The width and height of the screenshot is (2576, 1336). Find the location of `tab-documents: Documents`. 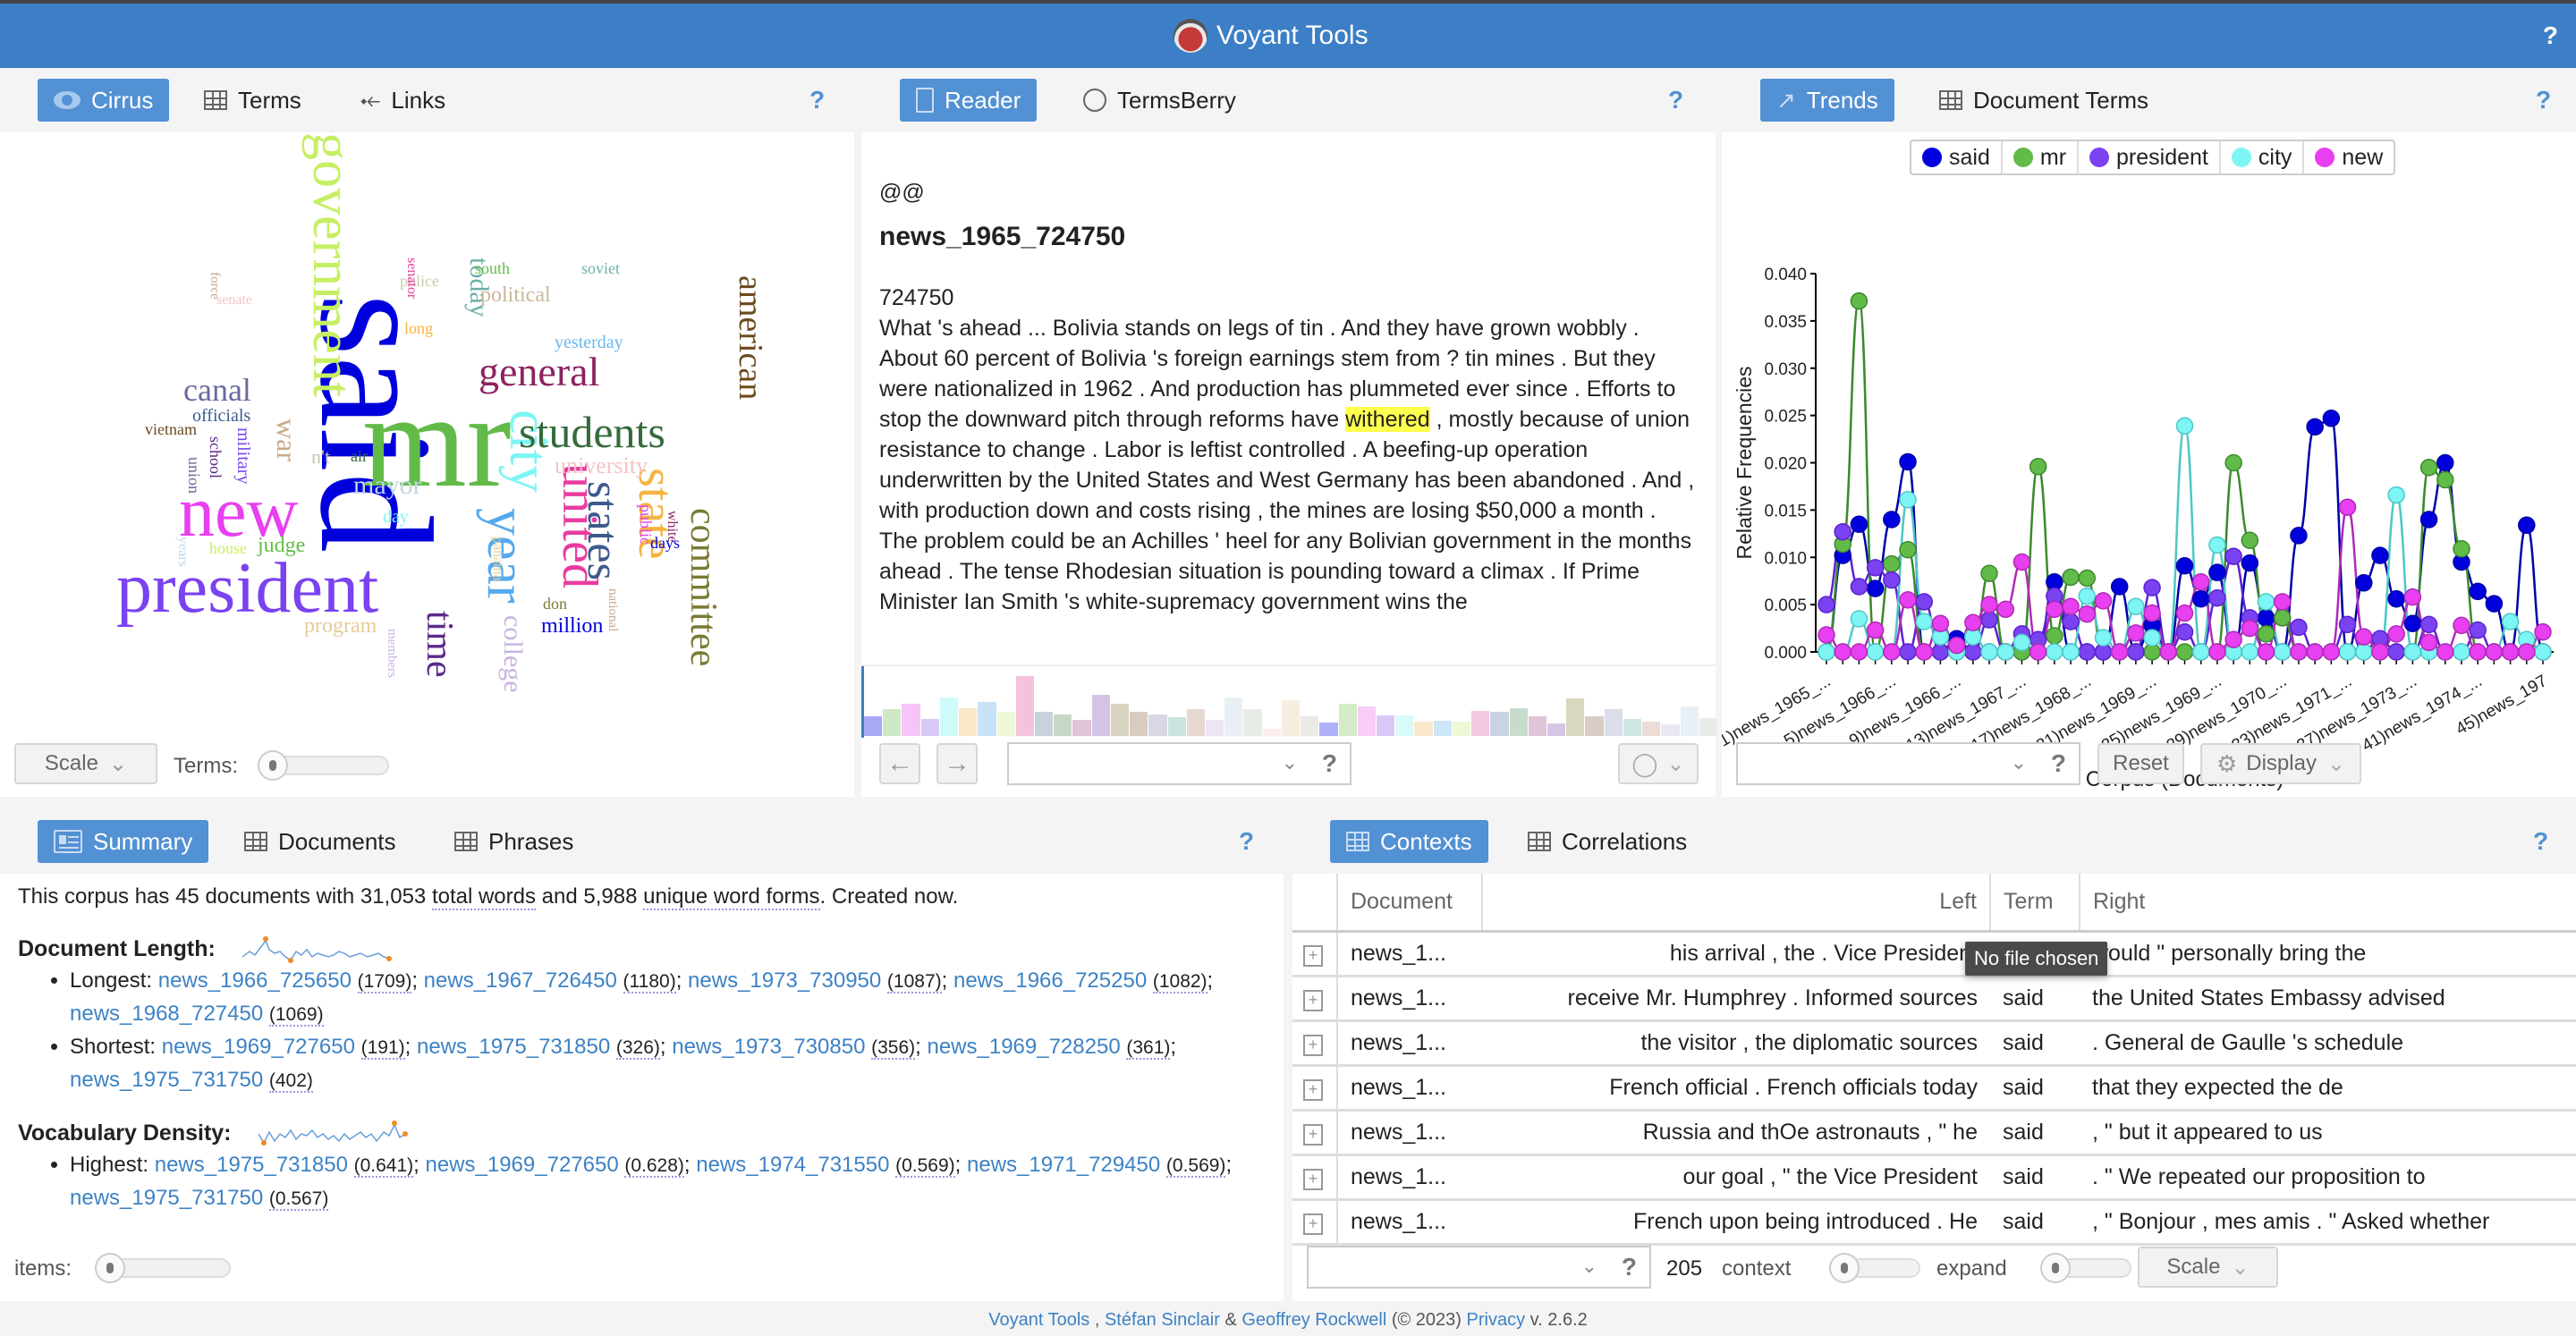

tab-documents: Documents is located at coordinates (320, 842).